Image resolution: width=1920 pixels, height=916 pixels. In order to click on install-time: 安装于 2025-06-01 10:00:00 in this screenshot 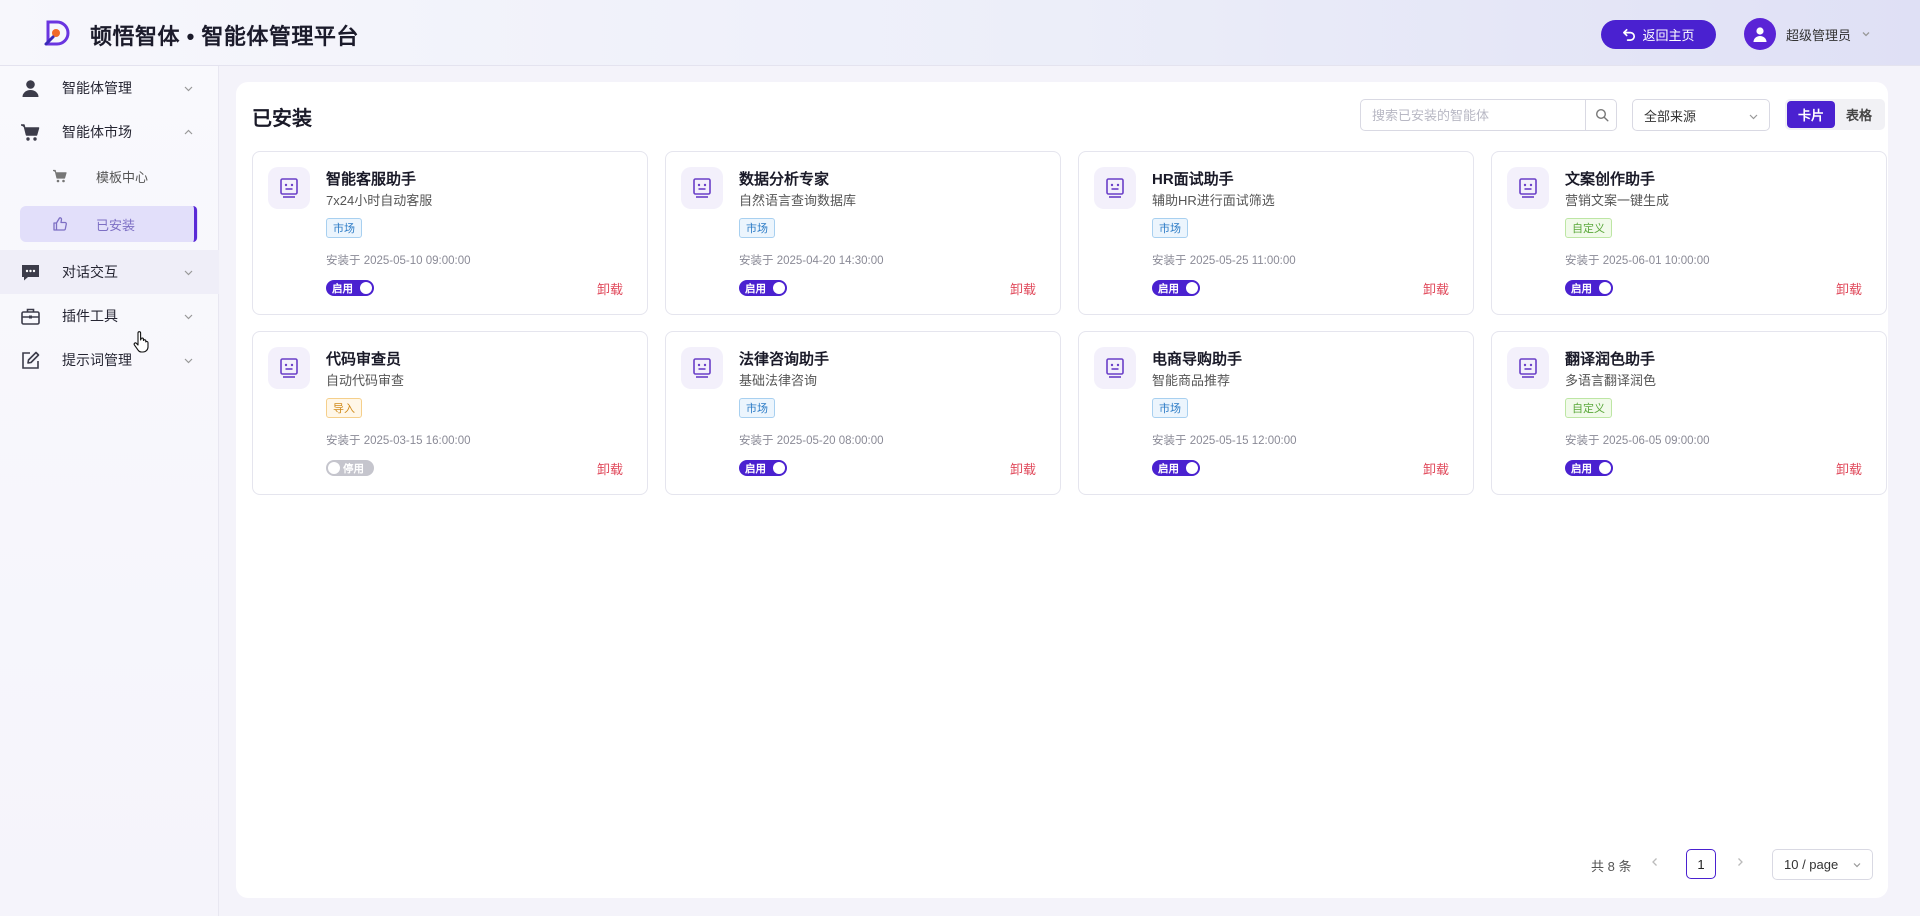, I will do `click(1637, 261)`.